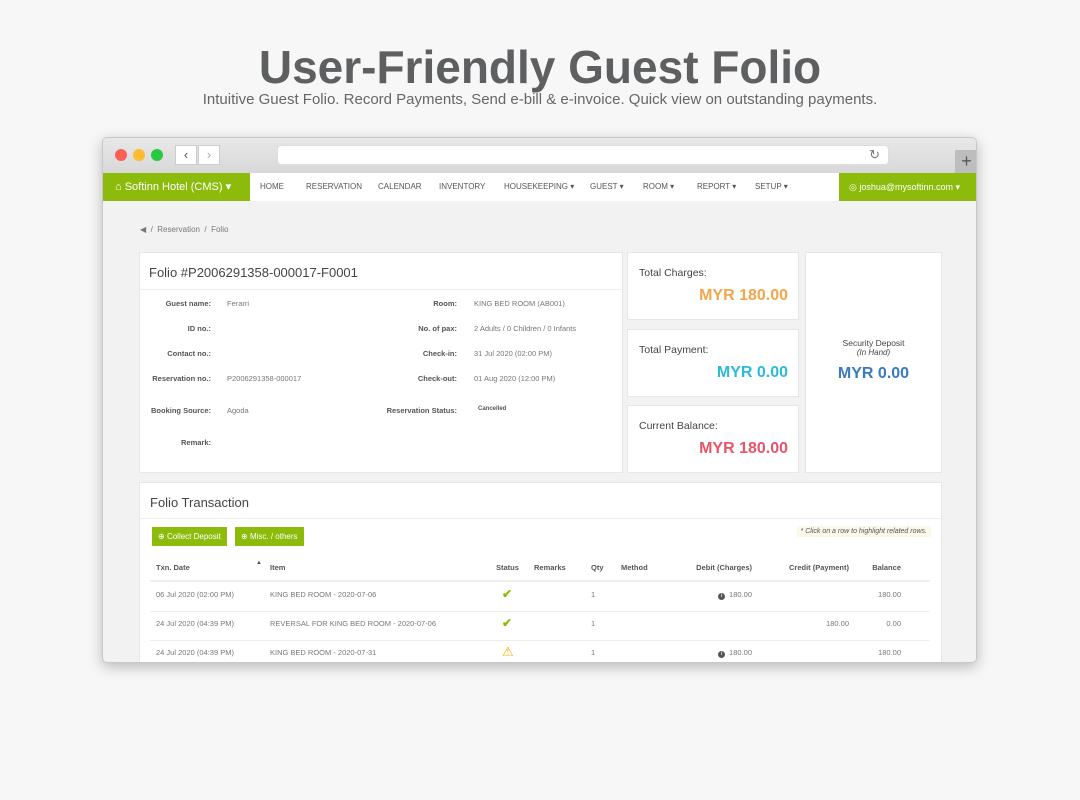 Image resolution: width=1080 pixels, height=800 pixels. What do you see at coordinates (873, 343) in the screenshot?
I see `security-deposit-label: Security Deposit` at bounding box center [873, 343].